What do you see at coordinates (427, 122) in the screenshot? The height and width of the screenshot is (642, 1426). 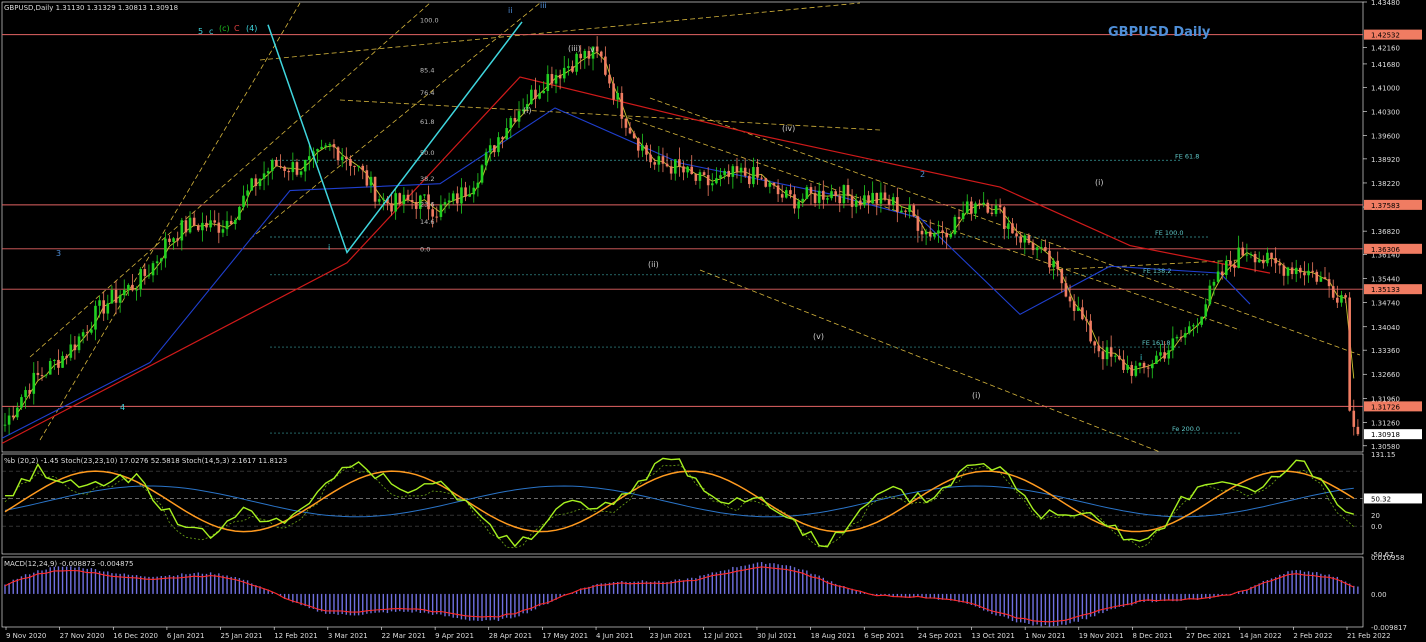 I see `retracement-label: 61.8` at bounding box center [427, 122].